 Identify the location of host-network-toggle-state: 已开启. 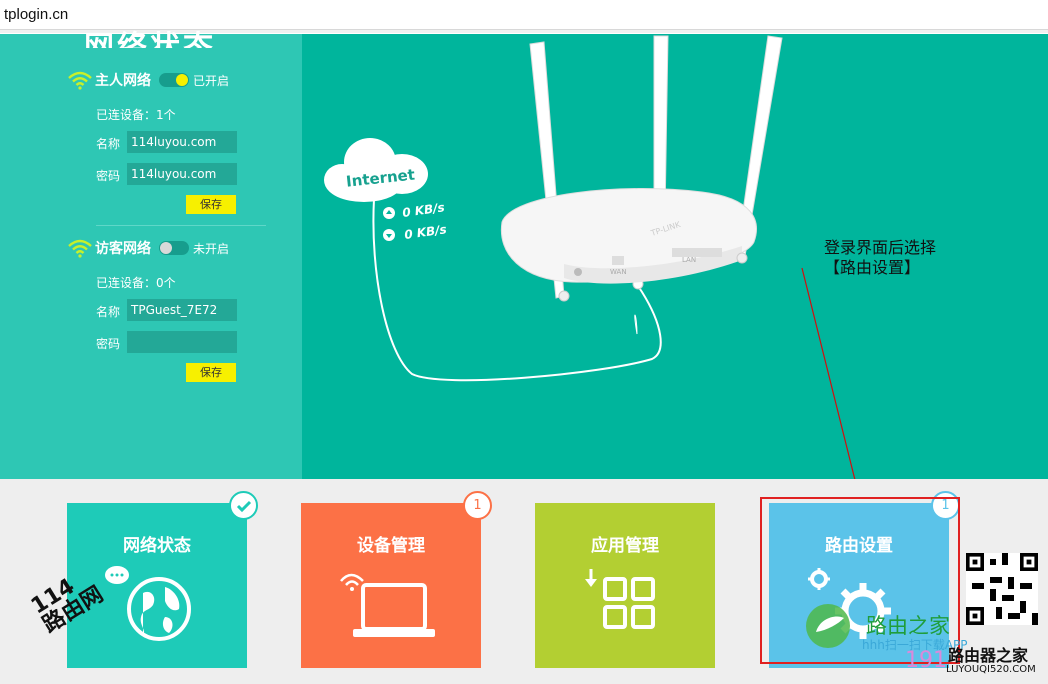
(211, 80).